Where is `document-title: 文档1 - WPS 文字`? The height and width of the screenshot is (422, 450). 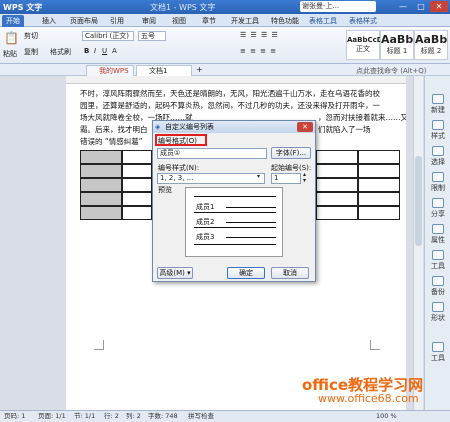
document-title: 文档1 - WPS 文字 is located at coordinates (183, 7).